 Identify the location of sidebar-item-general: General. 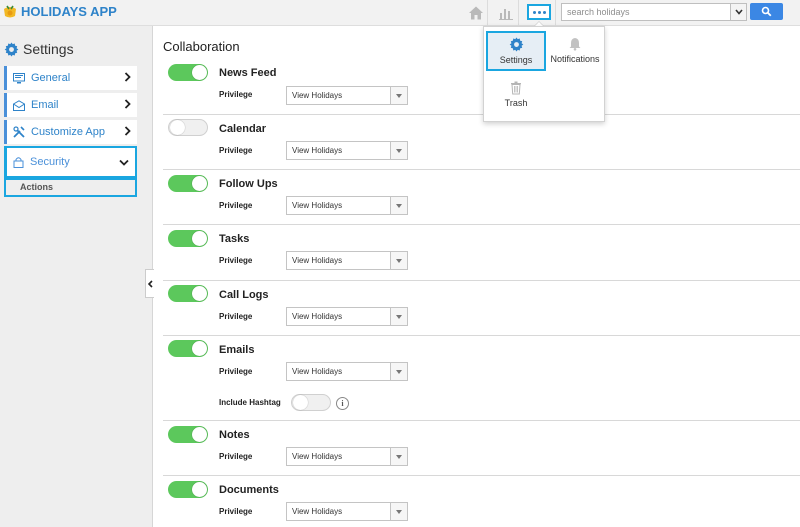
(70, 78).